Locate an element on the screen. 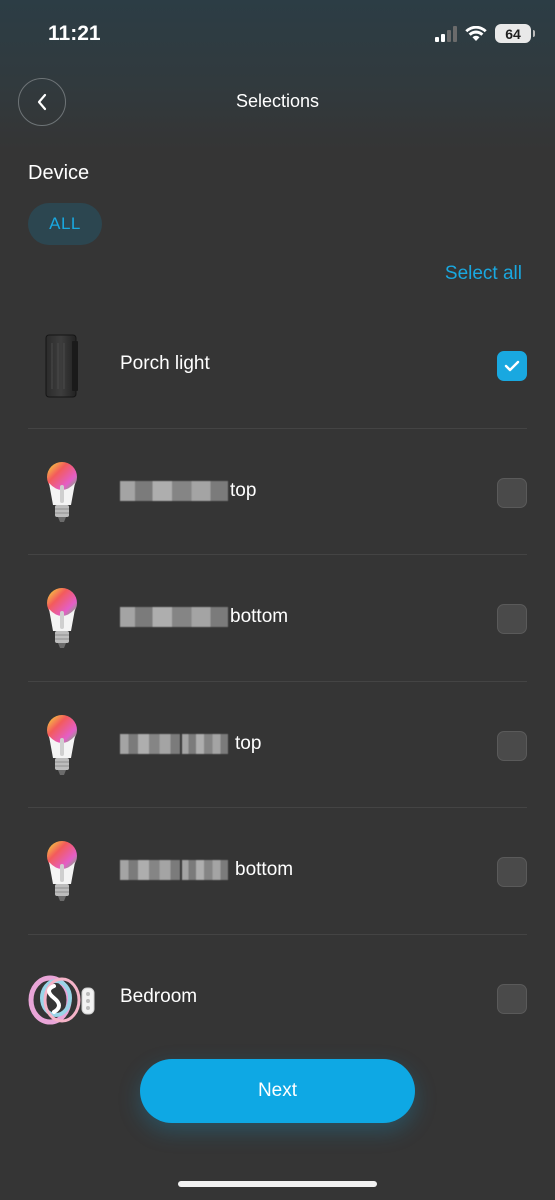 This screenshot has height=1200, width=555. section-label-device: Device is located at coordinates (59, 173).